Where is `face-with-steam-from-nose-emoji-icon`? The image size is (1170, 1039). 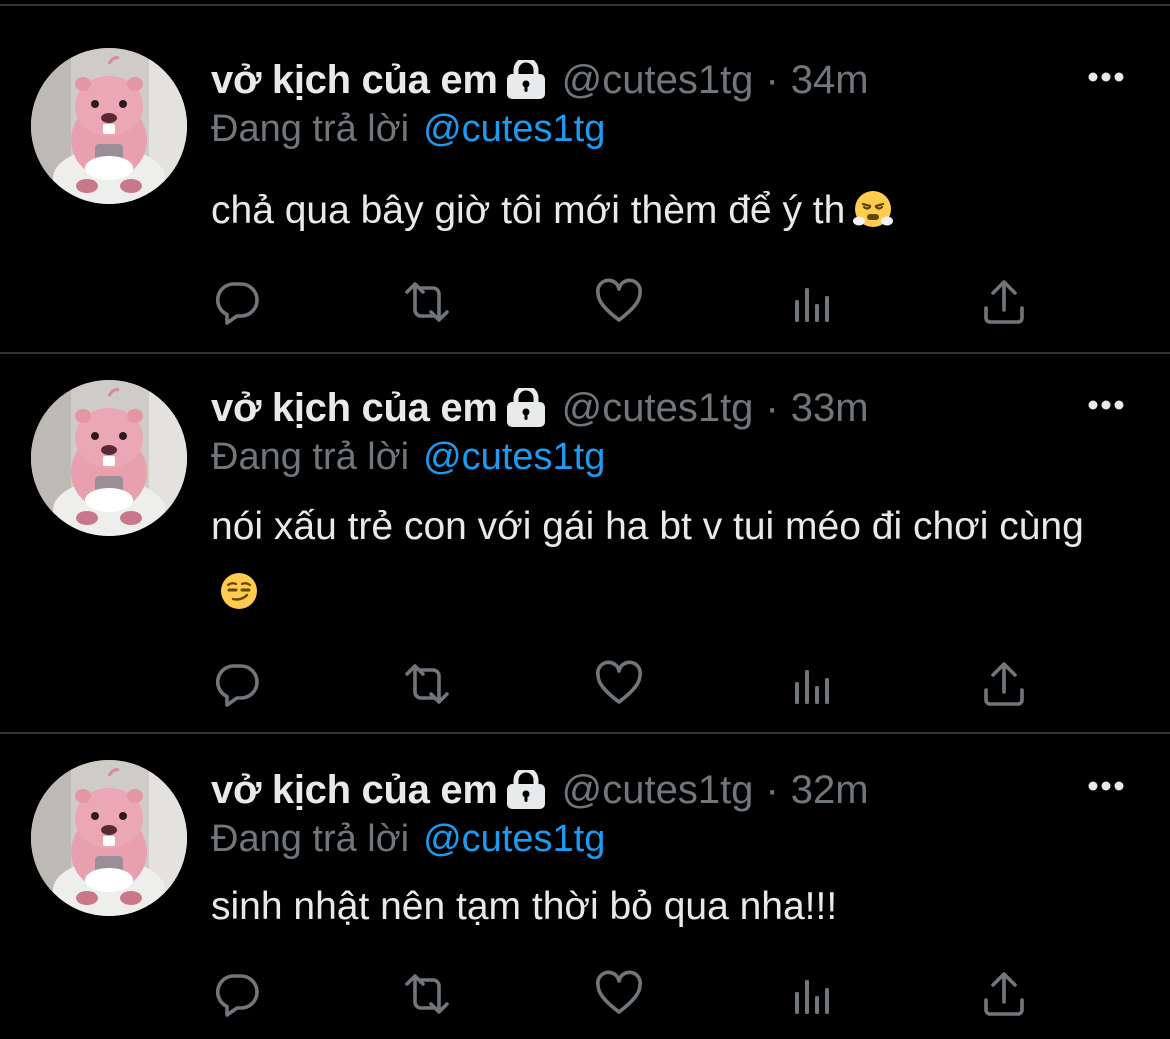 face-with-steam-from-nose-emoji-icon is located at coordinates (873, 209).